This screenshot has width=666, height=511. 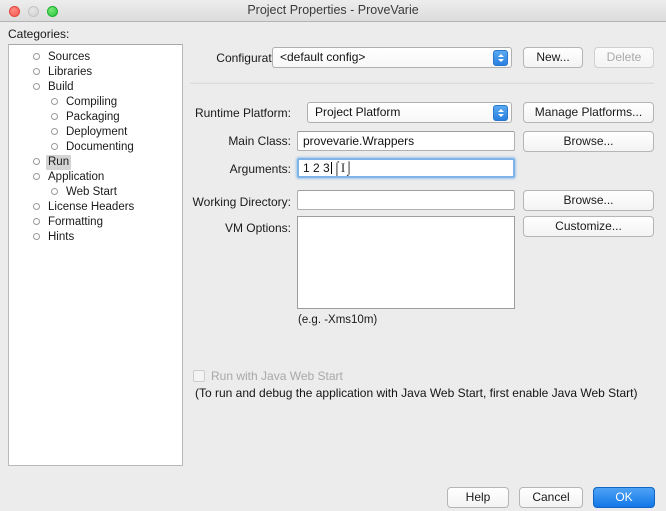 What do you see at coordinates (70, 72) in the screenshot?
I see `sidebar-item-label: Libraries` at bounding box center [70, 72].